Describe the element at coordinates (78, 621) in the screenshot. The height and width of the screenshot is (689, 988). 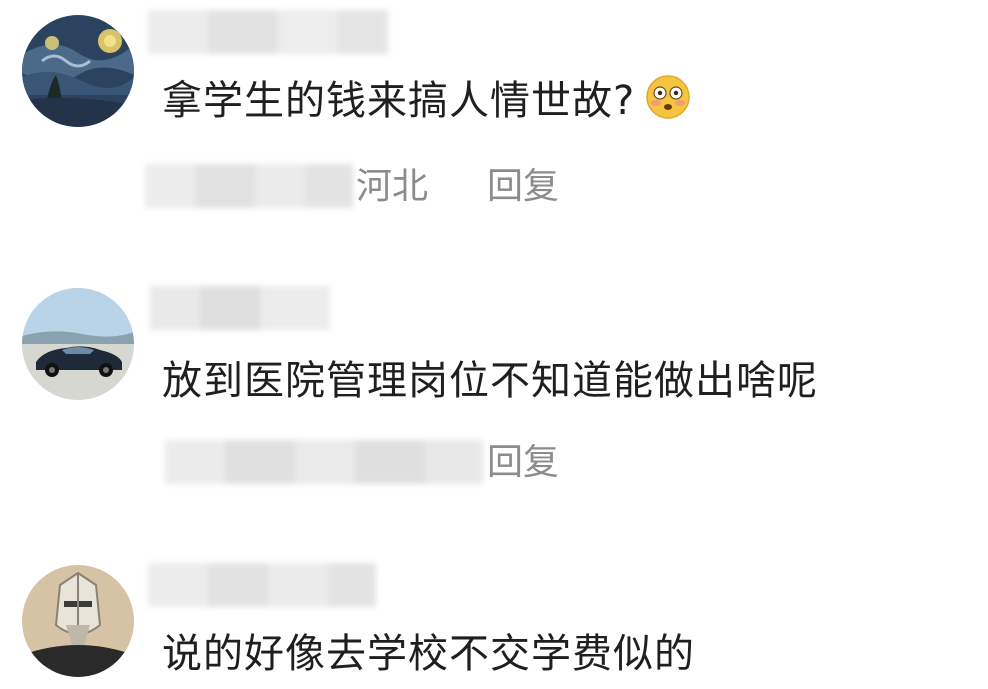
I see `avatar-helmet-figure` at that location.